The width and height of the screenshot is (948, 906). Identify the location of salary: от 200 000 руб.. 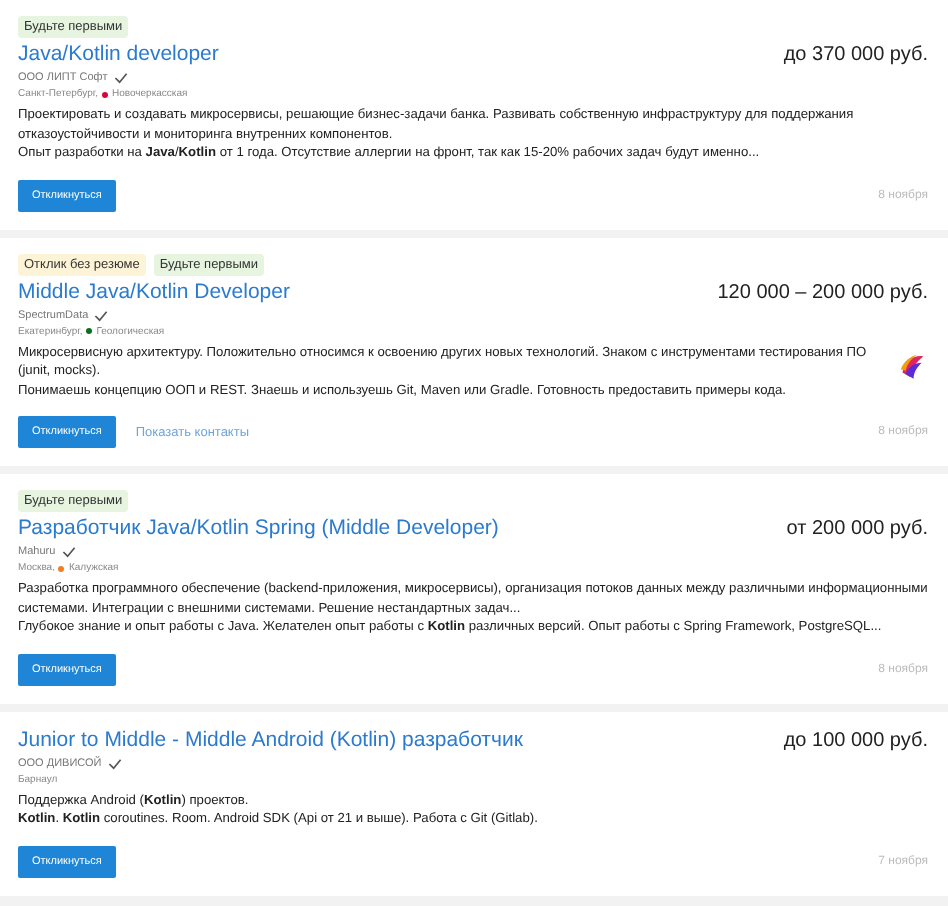
(857, 529).